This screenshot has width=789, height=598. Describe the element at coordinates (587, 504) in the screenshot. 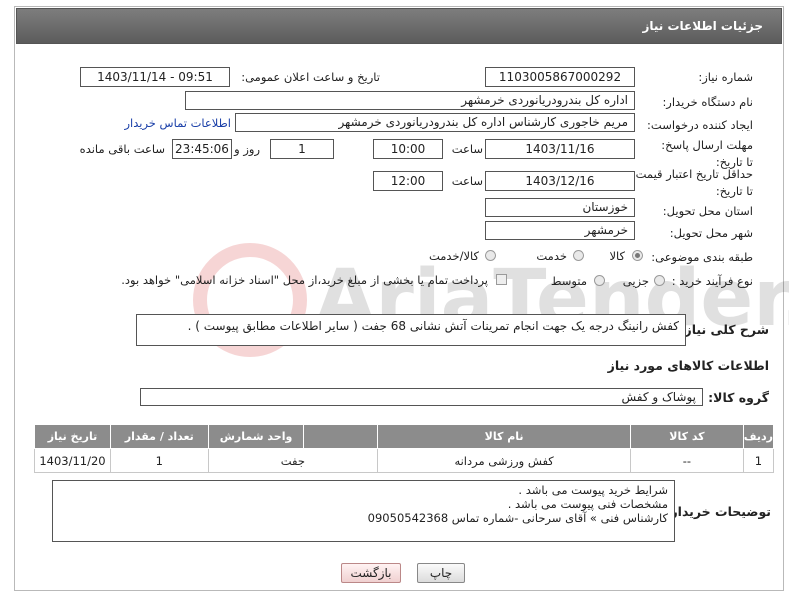

I see `buyer-note-line: مشخصات فنی پیوست می باشد .` at that location.